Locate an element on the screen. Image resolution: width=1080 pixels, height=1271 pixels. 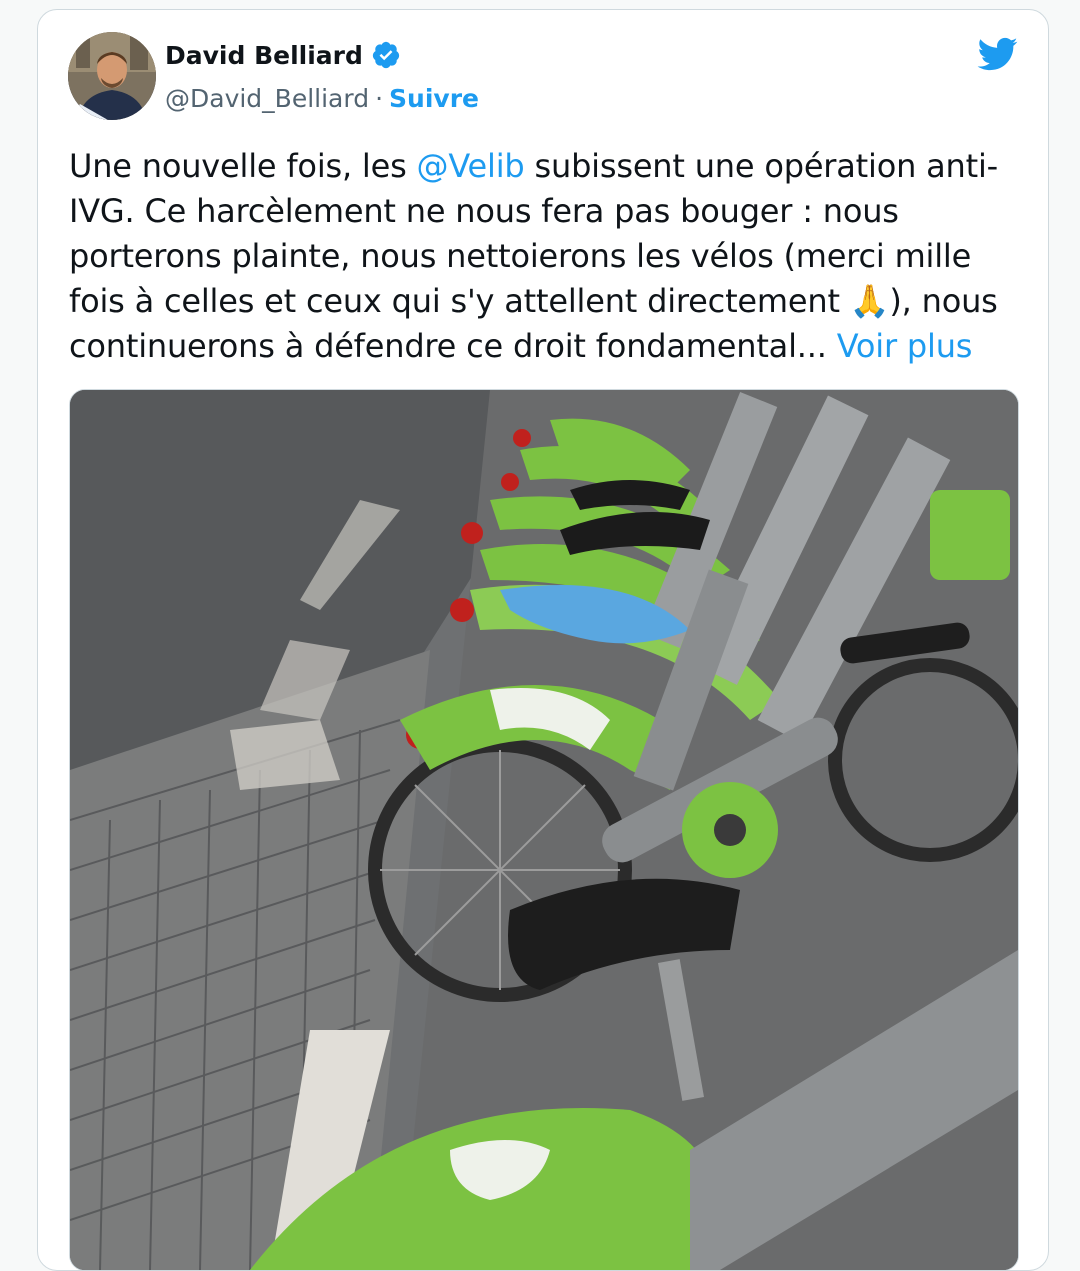
author-row: David Belliard is located at coordinates (283, 55).